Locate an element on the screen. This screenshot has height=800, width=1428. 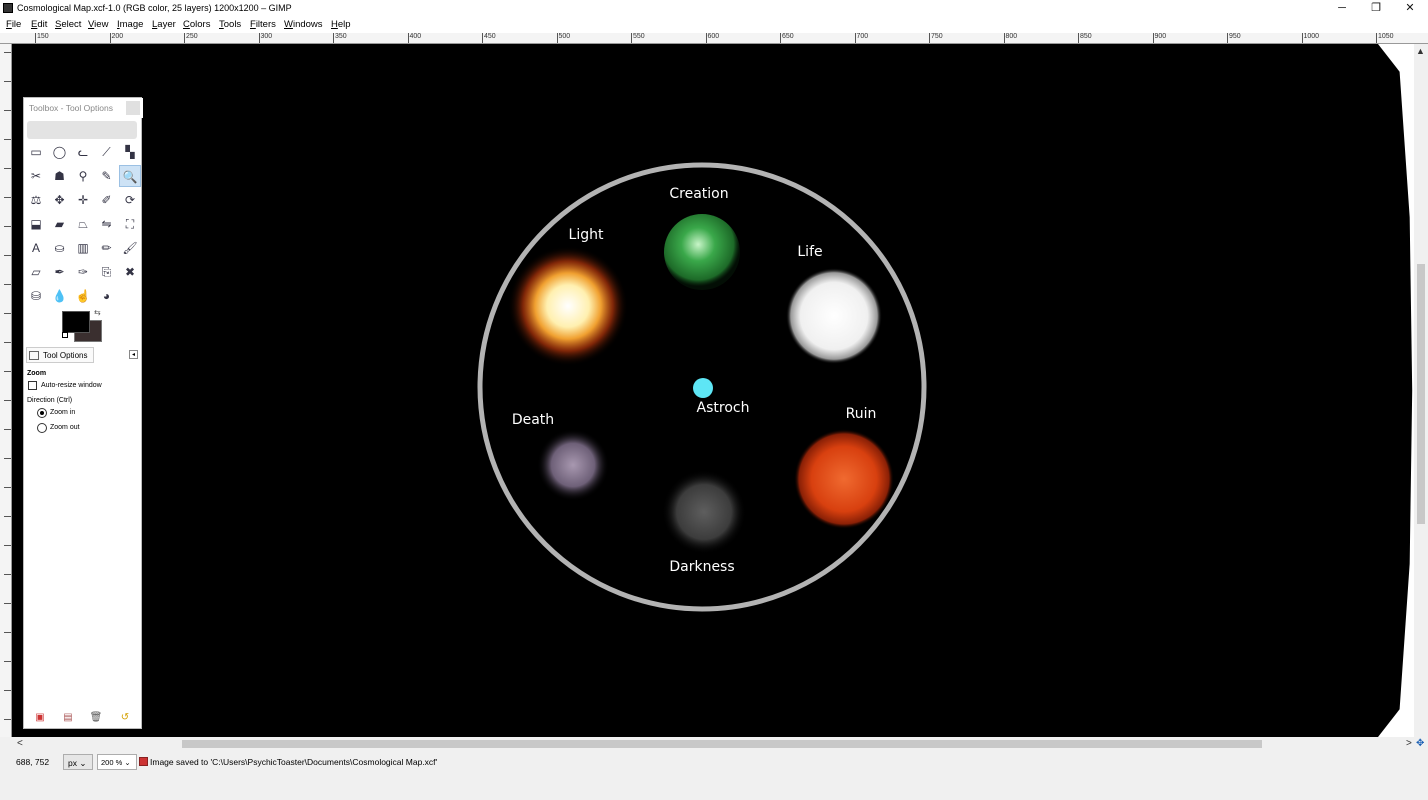
clone-icon: ⎘ is located at coordinates (107, 272).